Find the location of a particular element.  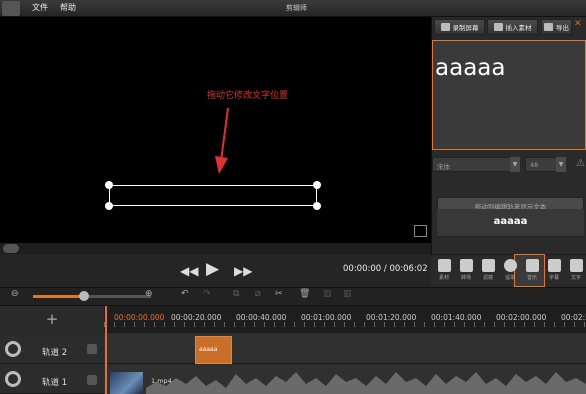

add-track-button: + is located at coordinates (52, 319).